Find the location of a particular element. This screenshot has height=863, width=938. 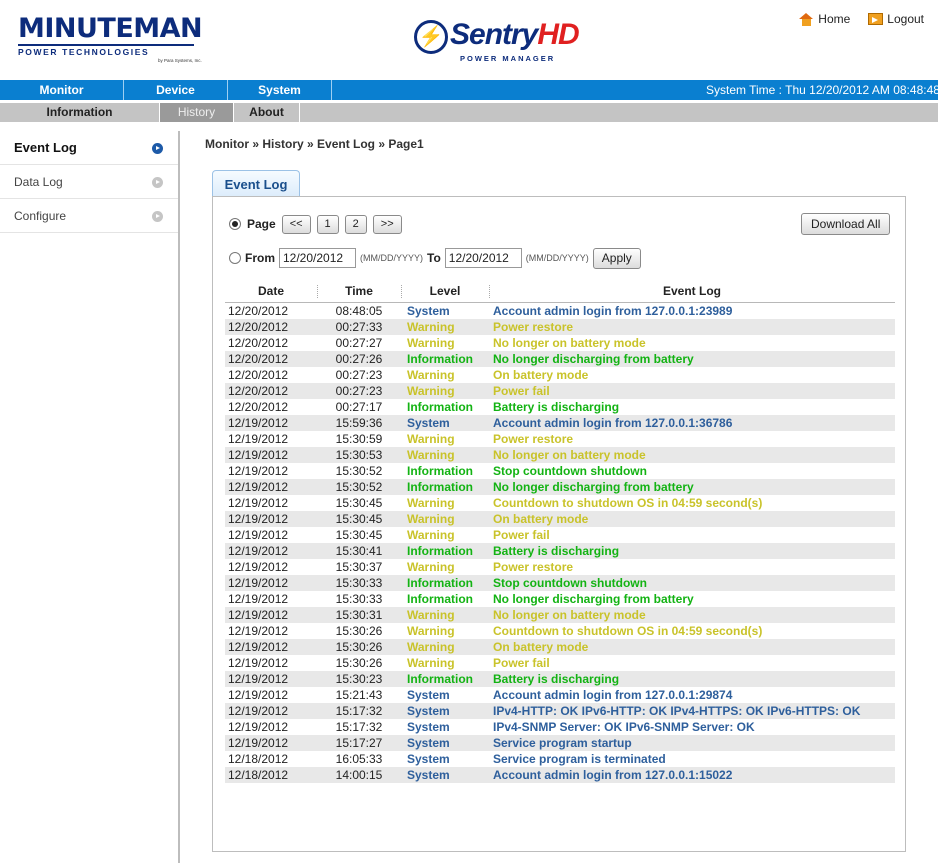

table-row: 12/20/2012 00:27:23 Warning Power fail is located at coordinates (560, 390).